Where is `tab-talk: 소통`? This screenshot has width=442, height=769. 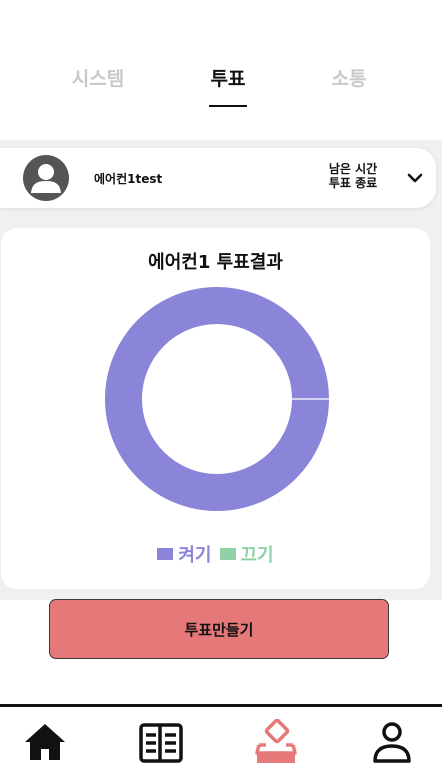
tab-talk: 소통 is located at coordinates (349, 77).